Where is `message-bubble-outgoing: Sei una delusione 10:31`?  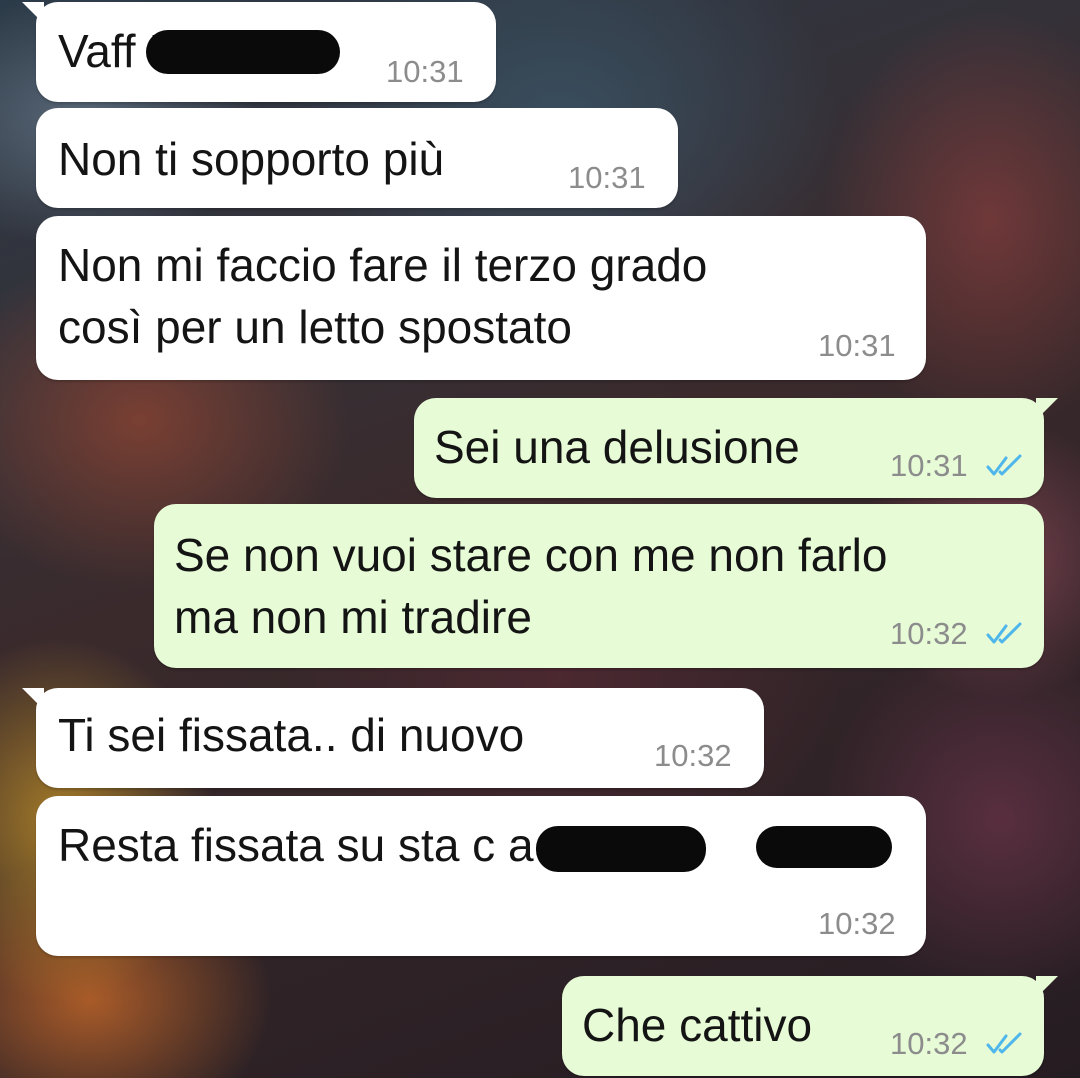 message-bubble-outgoing: Sei una delusione 10:31 is located at coordinates (736, 448).